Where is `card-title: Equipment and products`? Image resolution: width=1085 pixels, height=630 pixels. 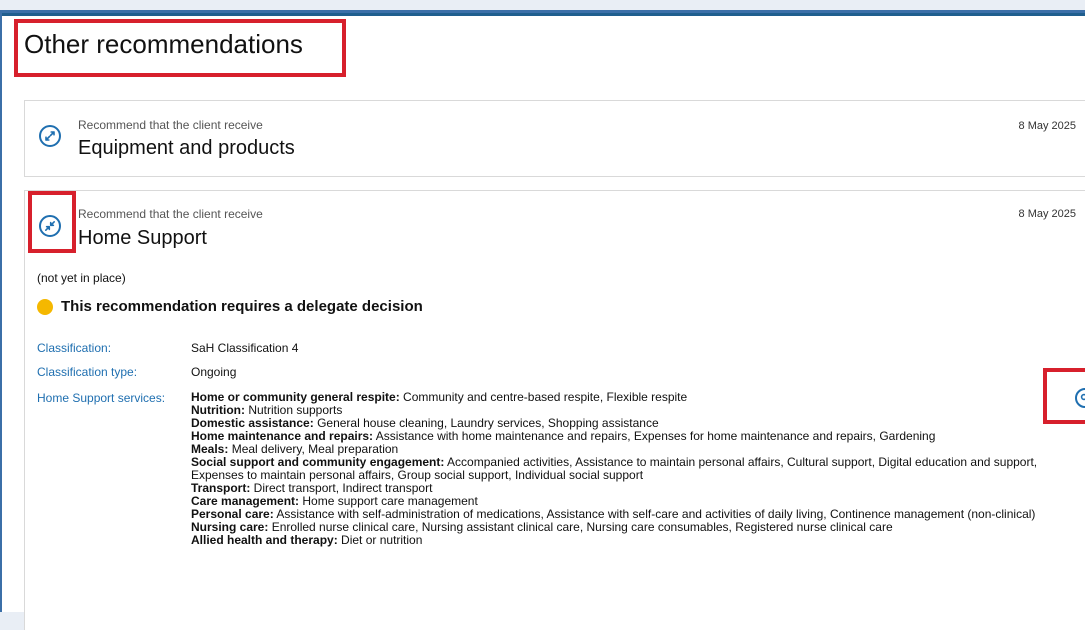
card-title: Equipment and products is located at coordinates (186, 148).